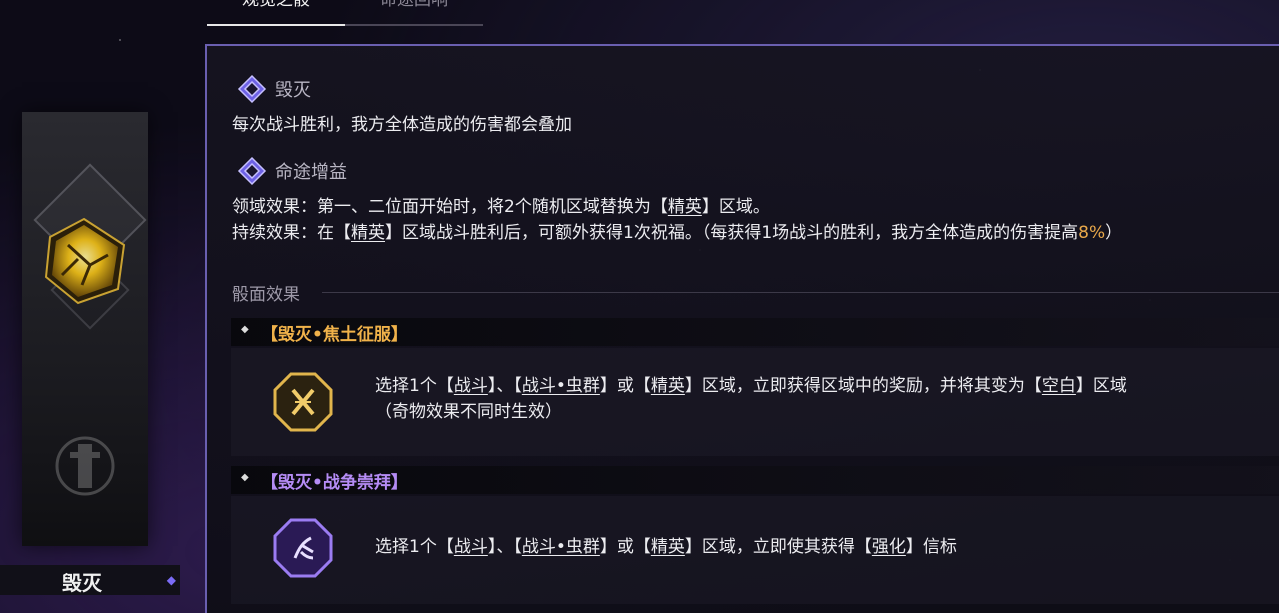 The image size is (1279, 613). I want to click on tab-bar: 观览之骰 命途回响, so click(345, 13).